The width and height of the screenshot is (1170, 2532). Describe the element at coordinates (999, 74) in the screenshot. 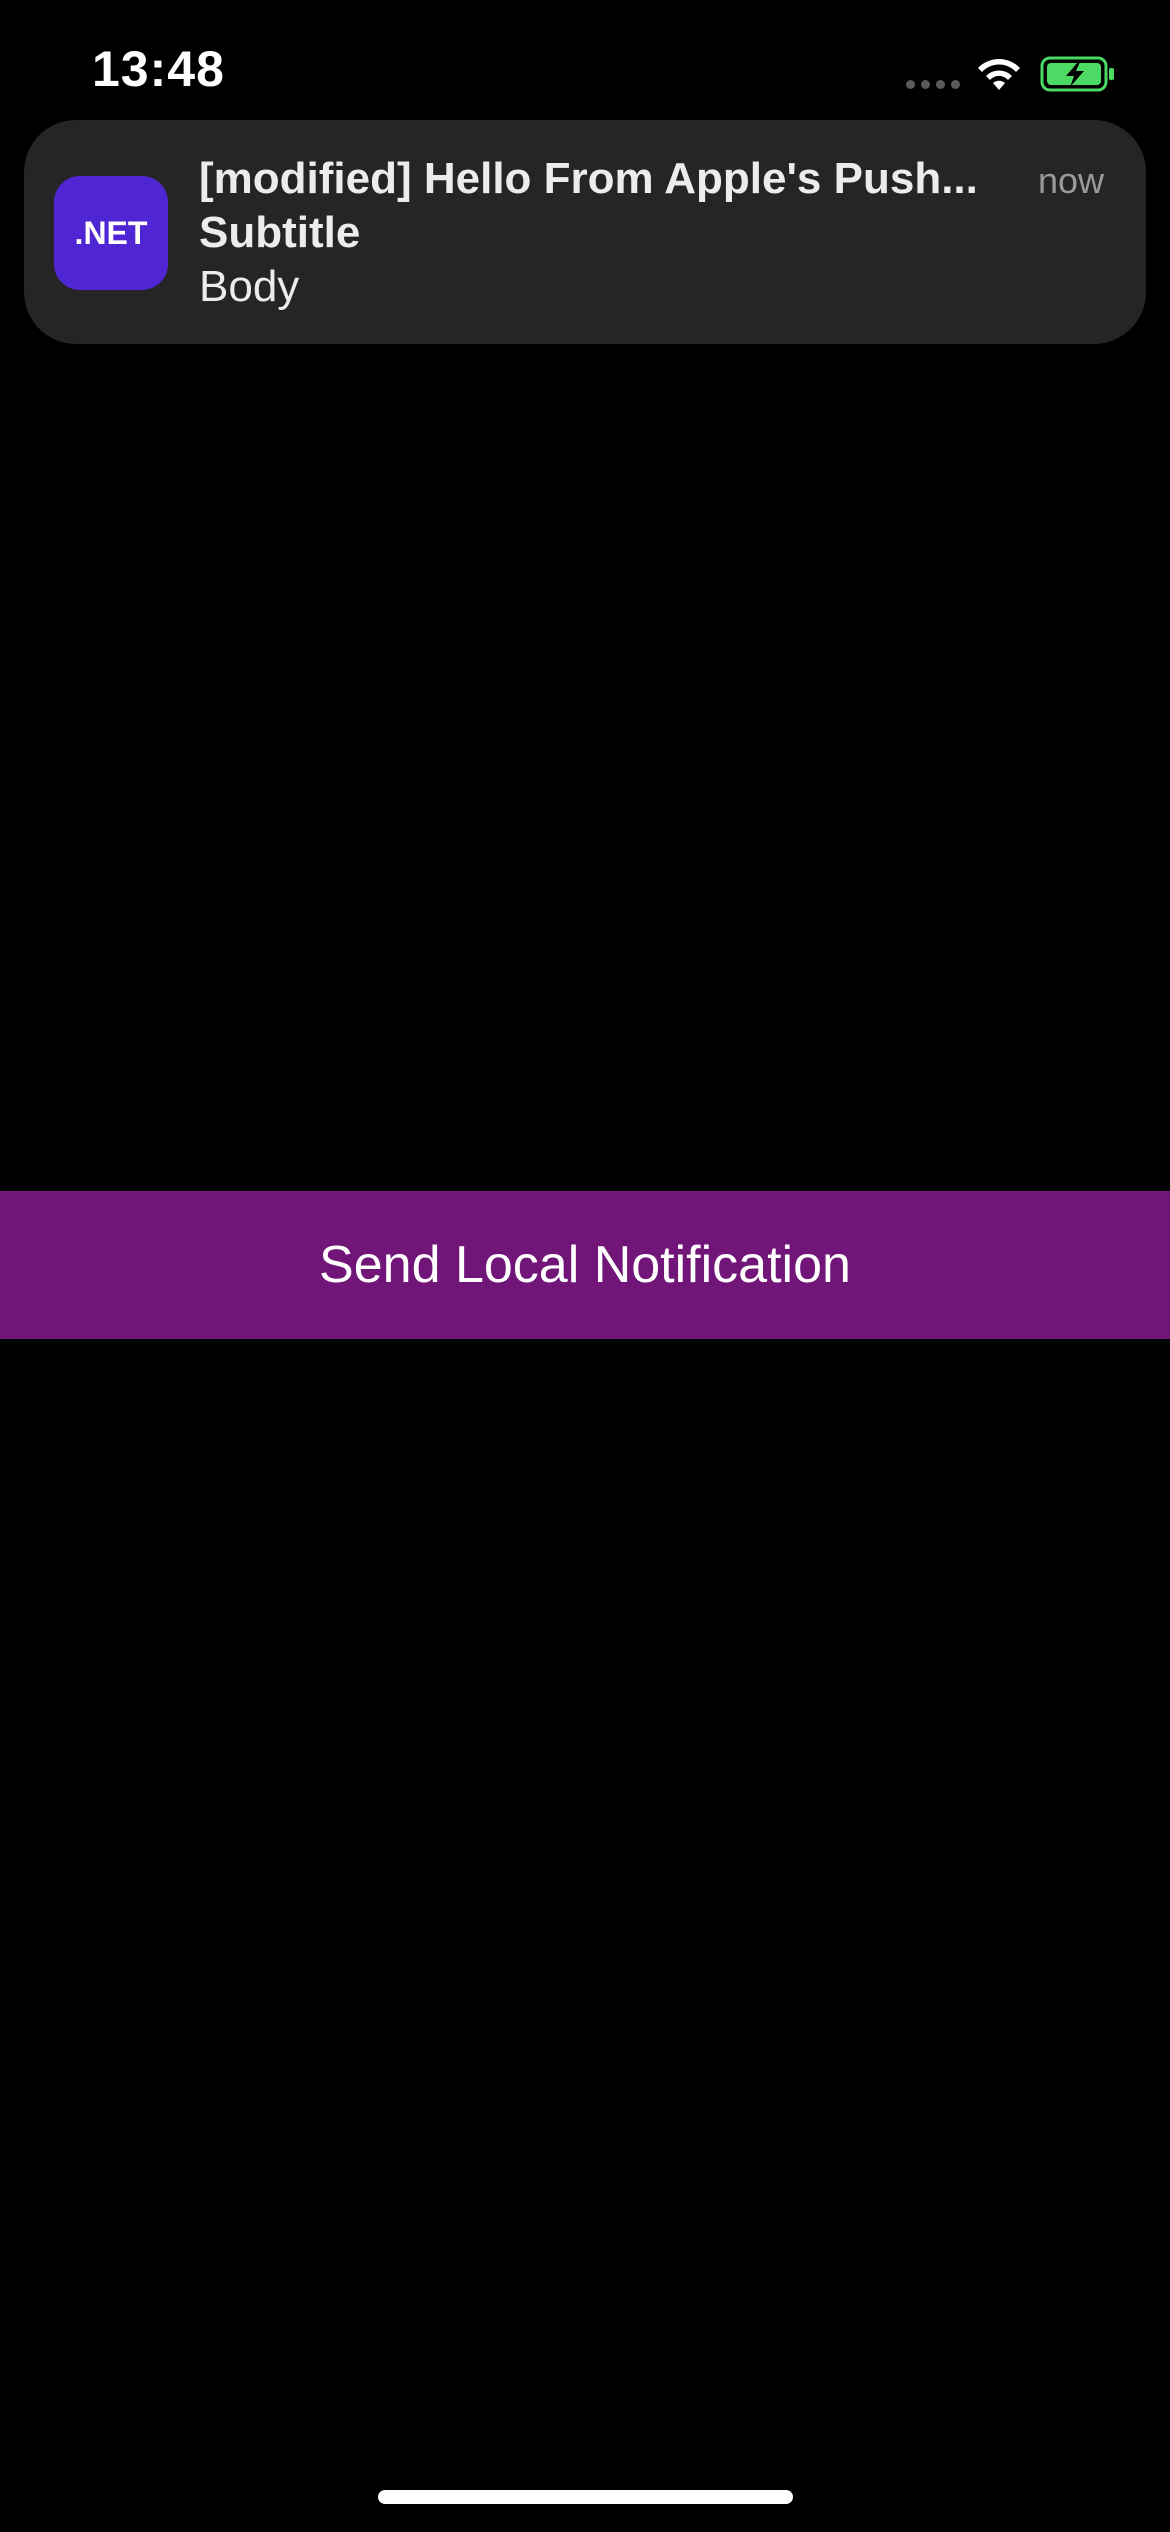

I see `wifi-icon` at that location.